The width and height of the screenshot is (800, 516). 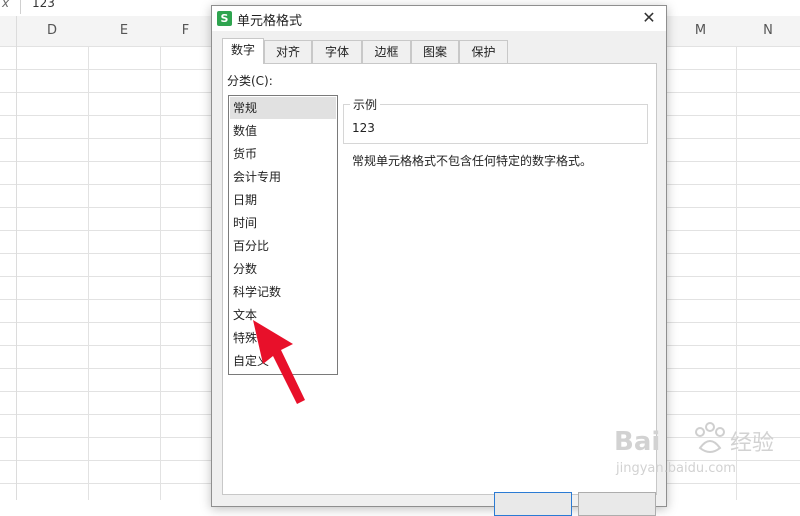 I want to click on tab-pattern: 图案, so click(x=435, y=51).